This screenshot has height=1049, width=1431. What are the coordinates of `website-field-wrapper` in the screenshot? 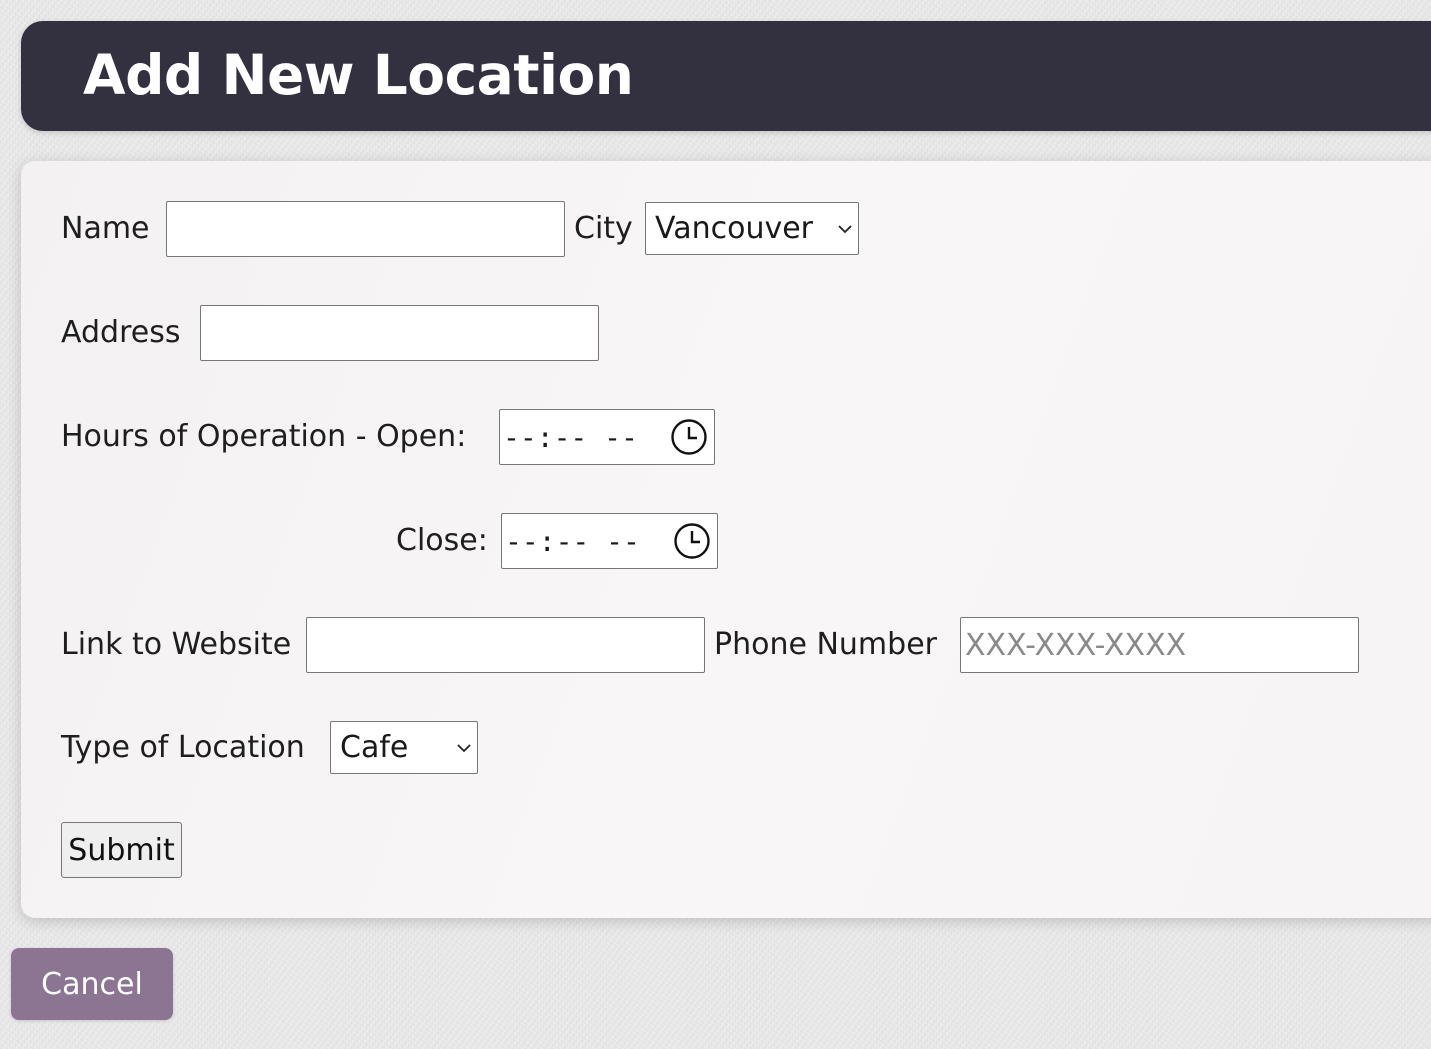 It's located at (505, 645).